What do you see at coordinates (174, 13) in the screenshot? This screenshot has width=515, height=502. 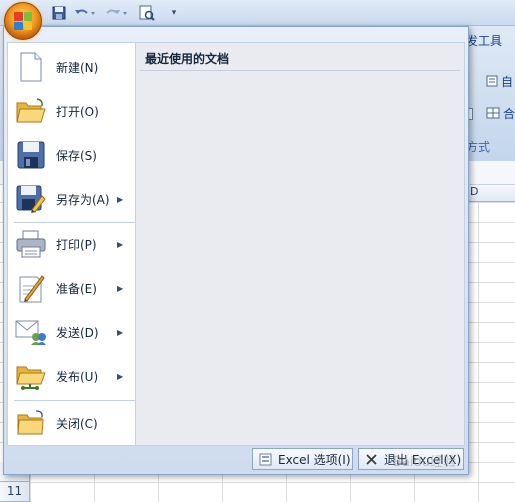 I see `customize-toolbar-icon: ▾` at bounding box center [174, 13].